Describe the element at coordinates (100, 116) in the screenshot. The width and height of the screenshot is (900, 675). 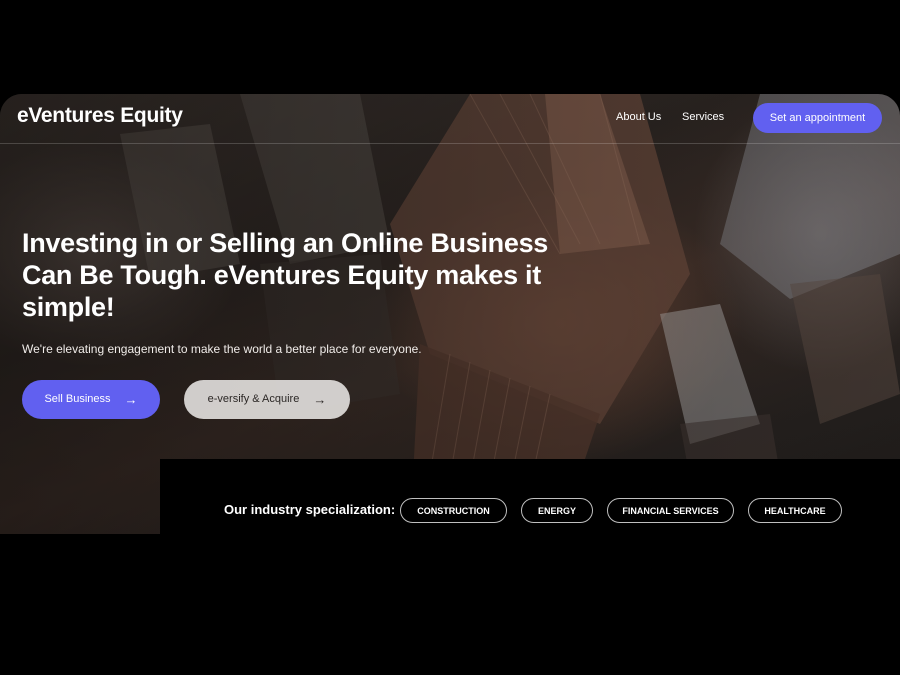
I see `brand-logo: eVentures Equity` at that location.